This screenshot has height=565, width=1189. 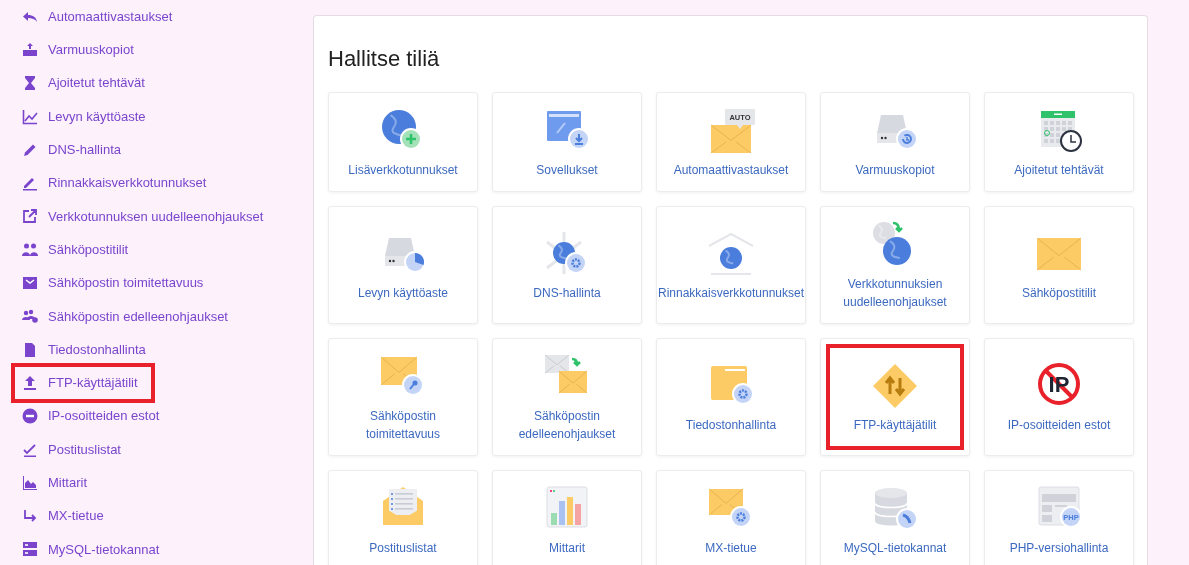 I want to click on line-chart-icon, so click(x=30, y=116).